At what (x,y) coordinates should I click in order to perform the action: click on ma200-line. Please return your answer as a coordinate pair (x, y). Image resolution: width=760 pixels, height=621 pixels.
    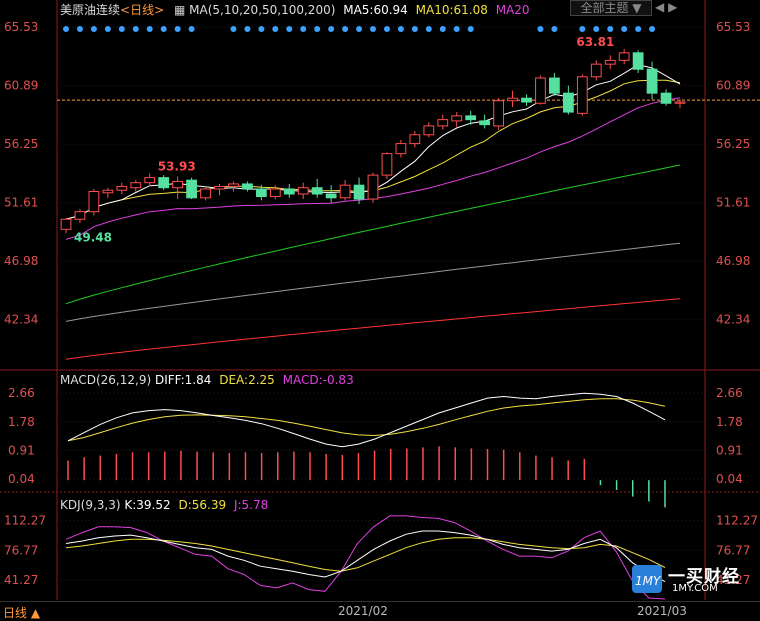
    Looking at the image, I should click on (373, 329).